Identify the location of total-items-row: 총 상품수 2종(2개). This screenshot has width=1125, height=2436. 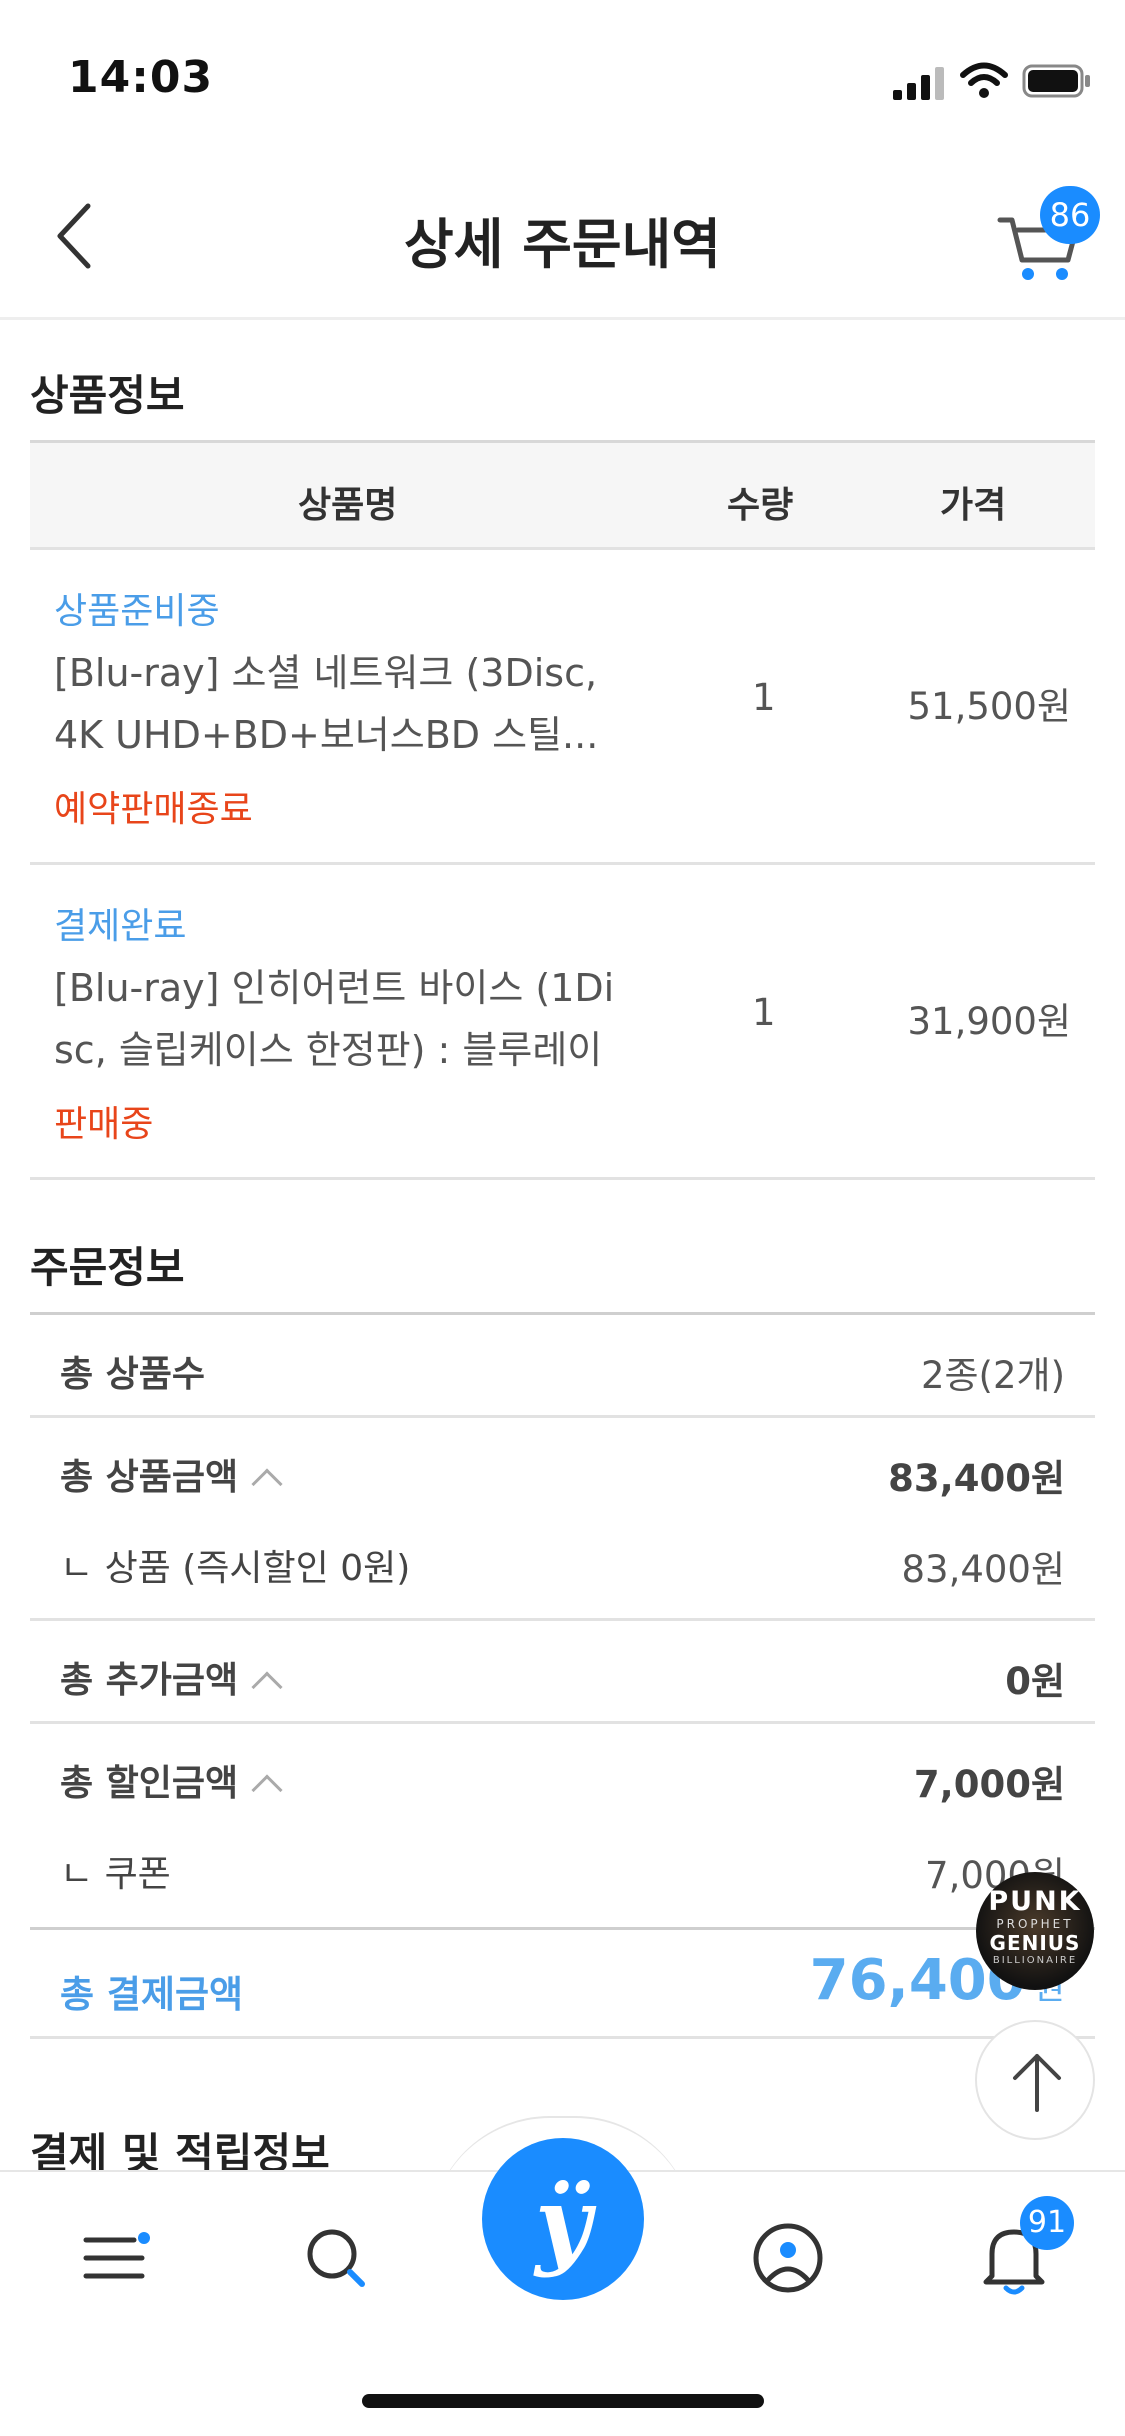
(562, 1366).